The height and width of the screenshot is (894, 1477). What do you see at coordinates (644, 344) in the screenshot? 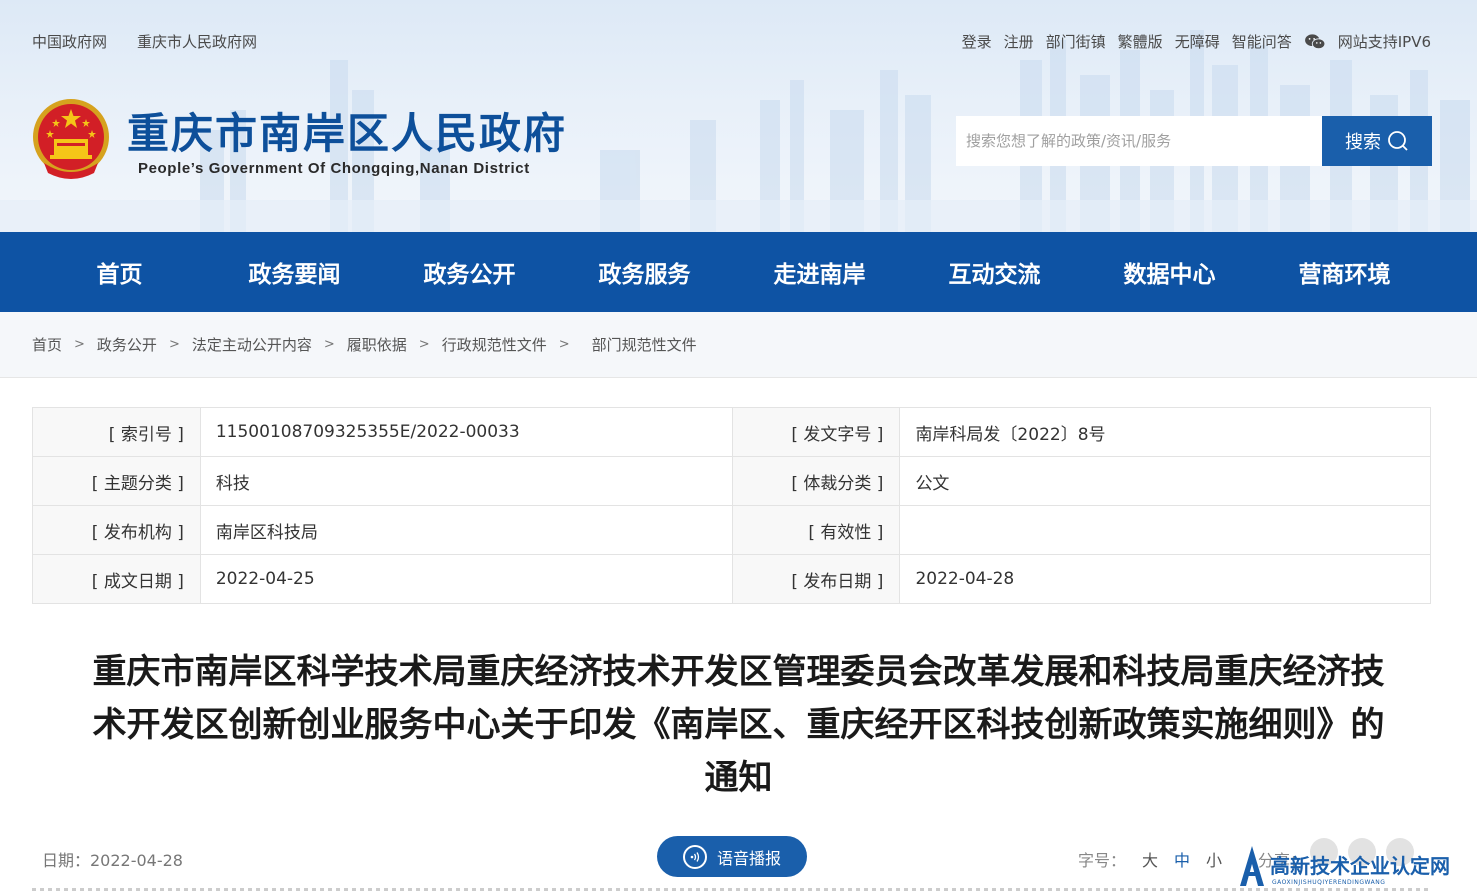
I see `breadcrumb-dept-docs: 部门规范性文件` at bounding box center [644, 344].